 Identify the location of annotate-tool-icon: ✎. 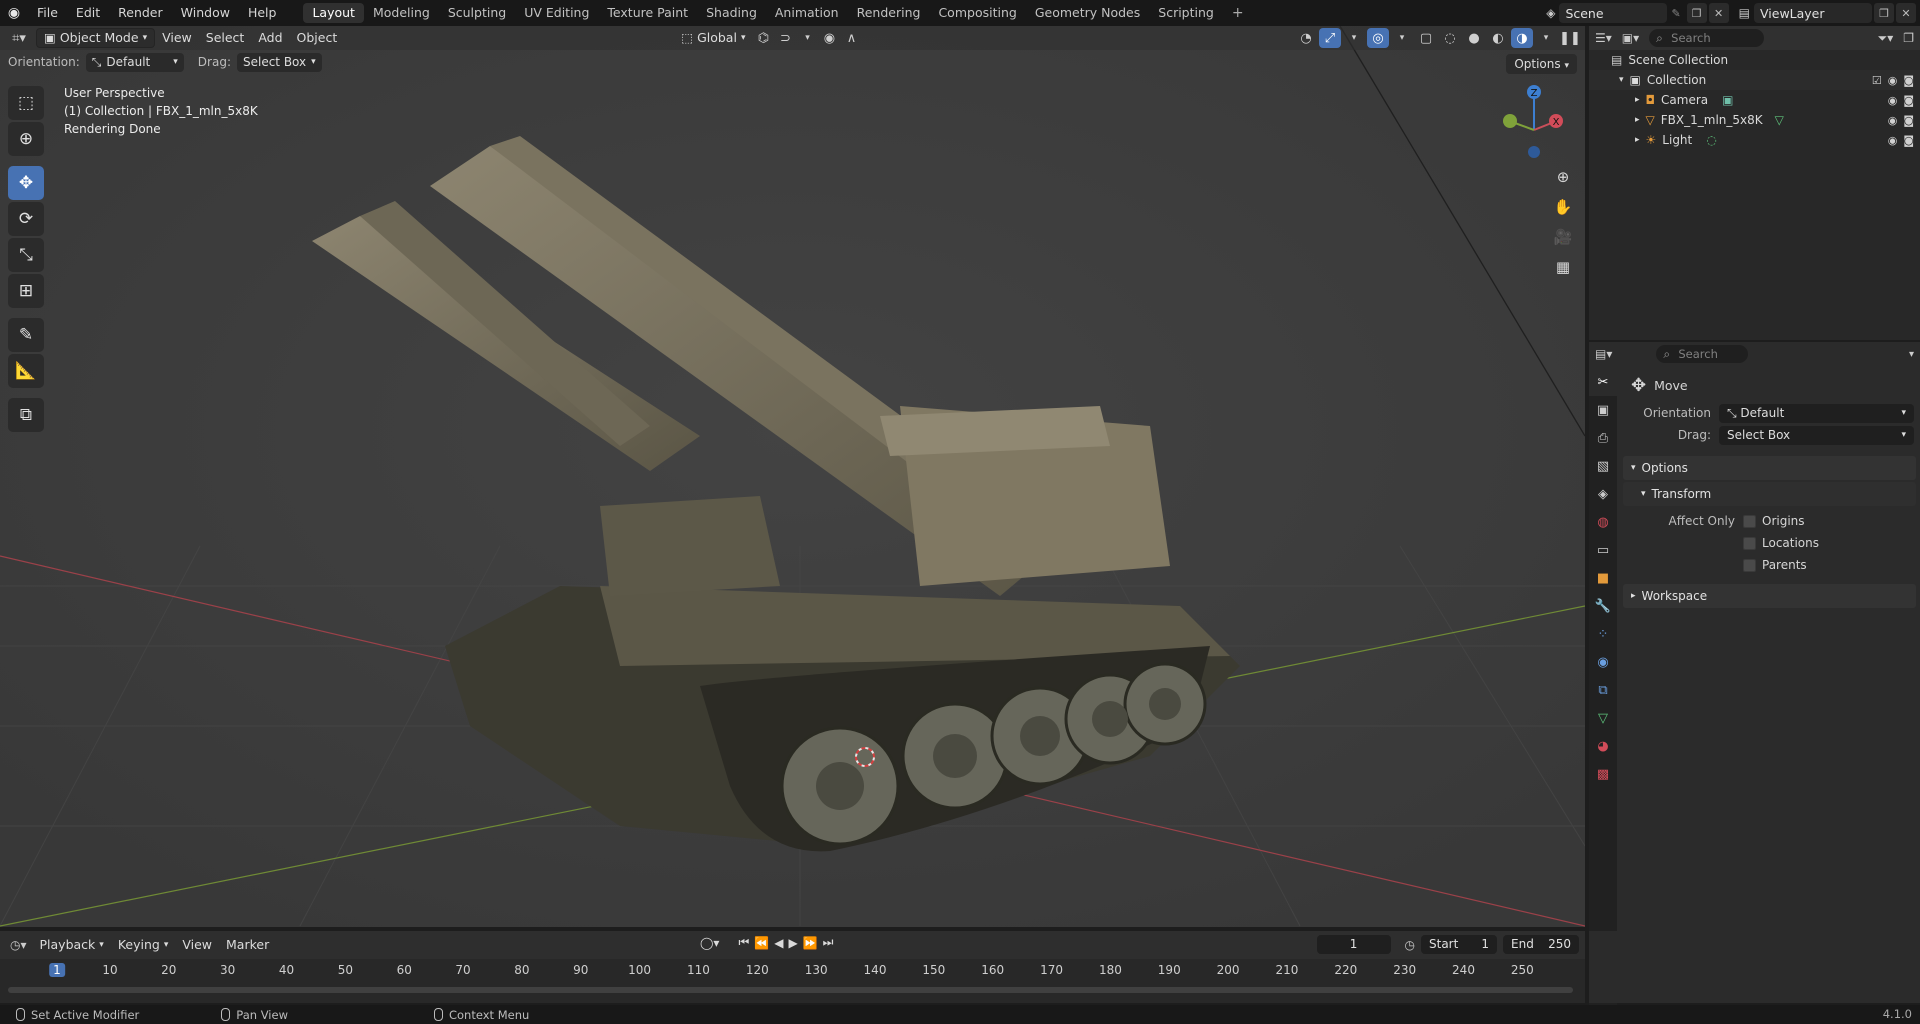
(26, 335).